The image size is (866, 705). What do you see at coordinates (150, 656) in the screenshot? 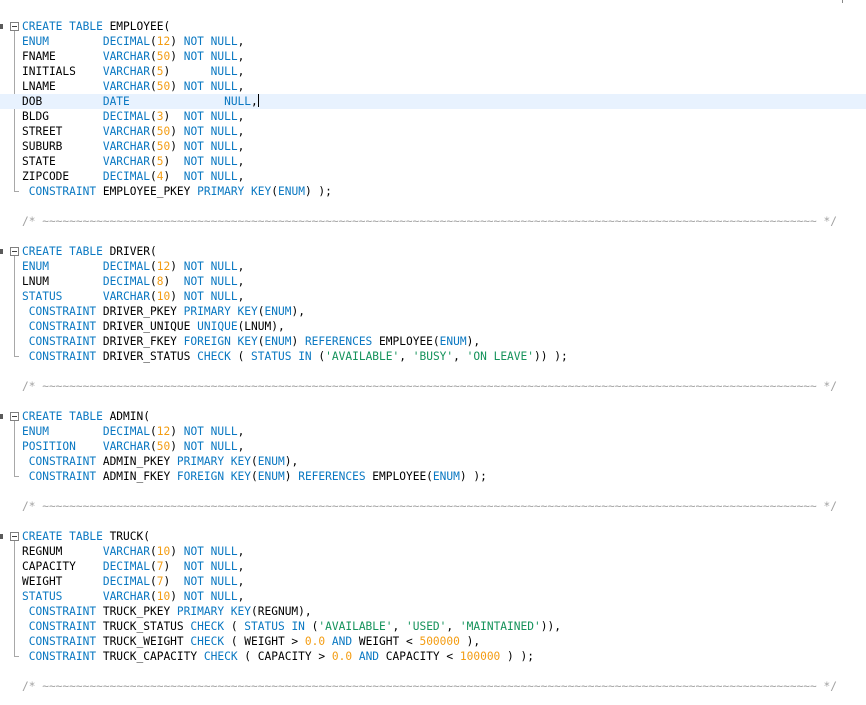
I see `code-token: TRUCK_CAPACITY` at bounding box center [150, 656].